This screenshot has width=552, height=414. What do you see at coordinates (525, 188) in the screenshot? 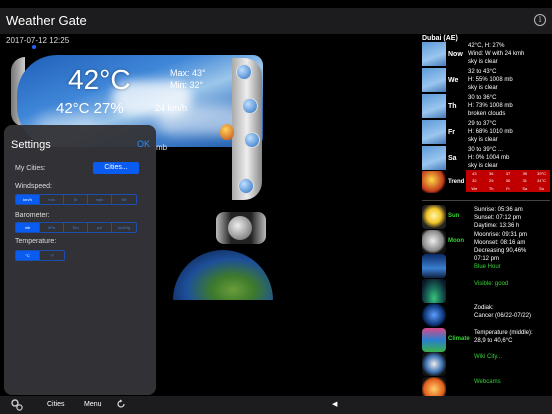
I see `trend-cell: Sa` at bounding box center [525, 188].